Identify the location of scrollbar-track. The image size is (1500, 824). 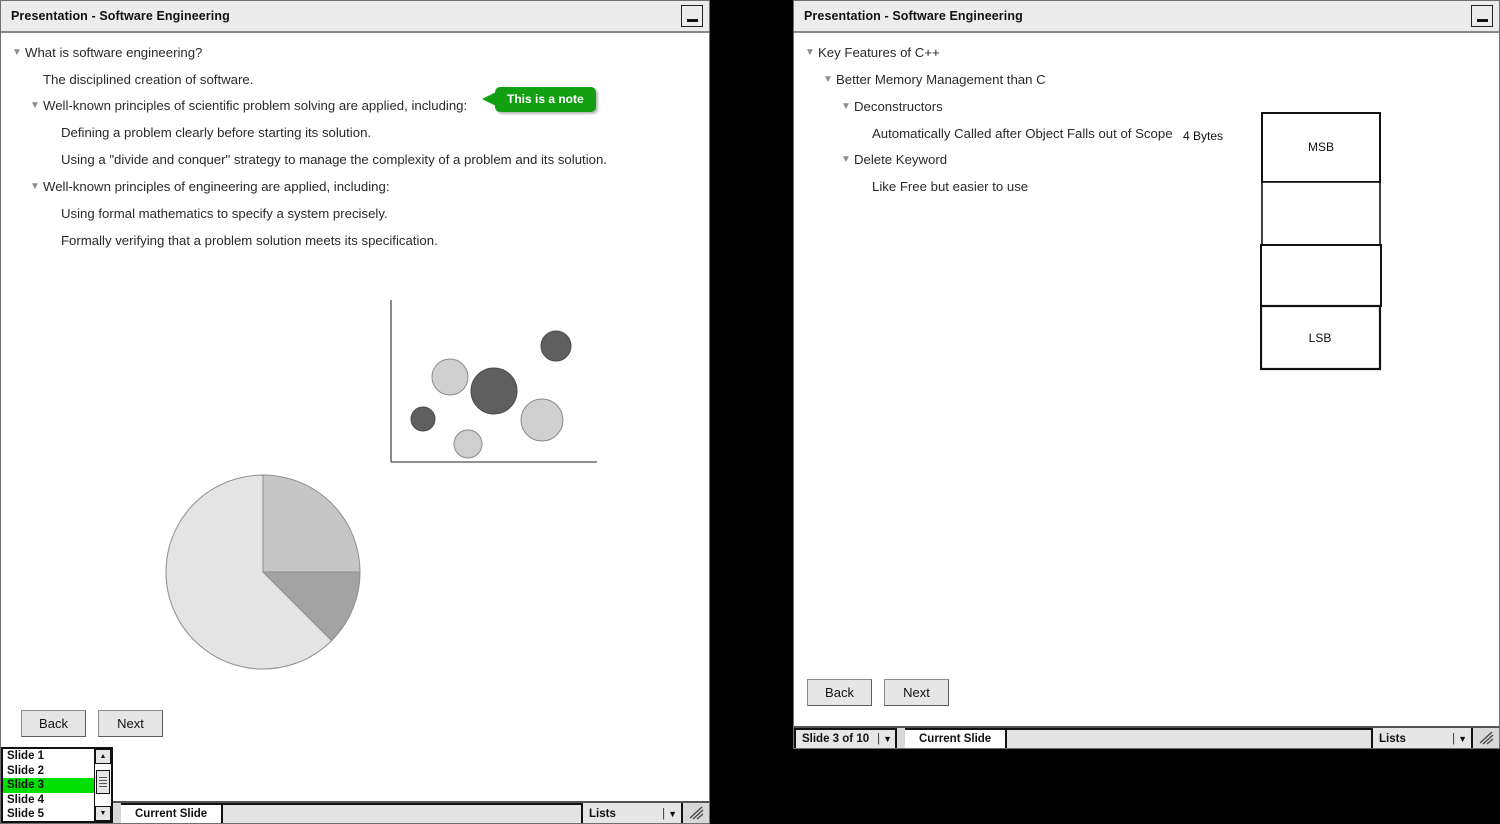
(103, 785).